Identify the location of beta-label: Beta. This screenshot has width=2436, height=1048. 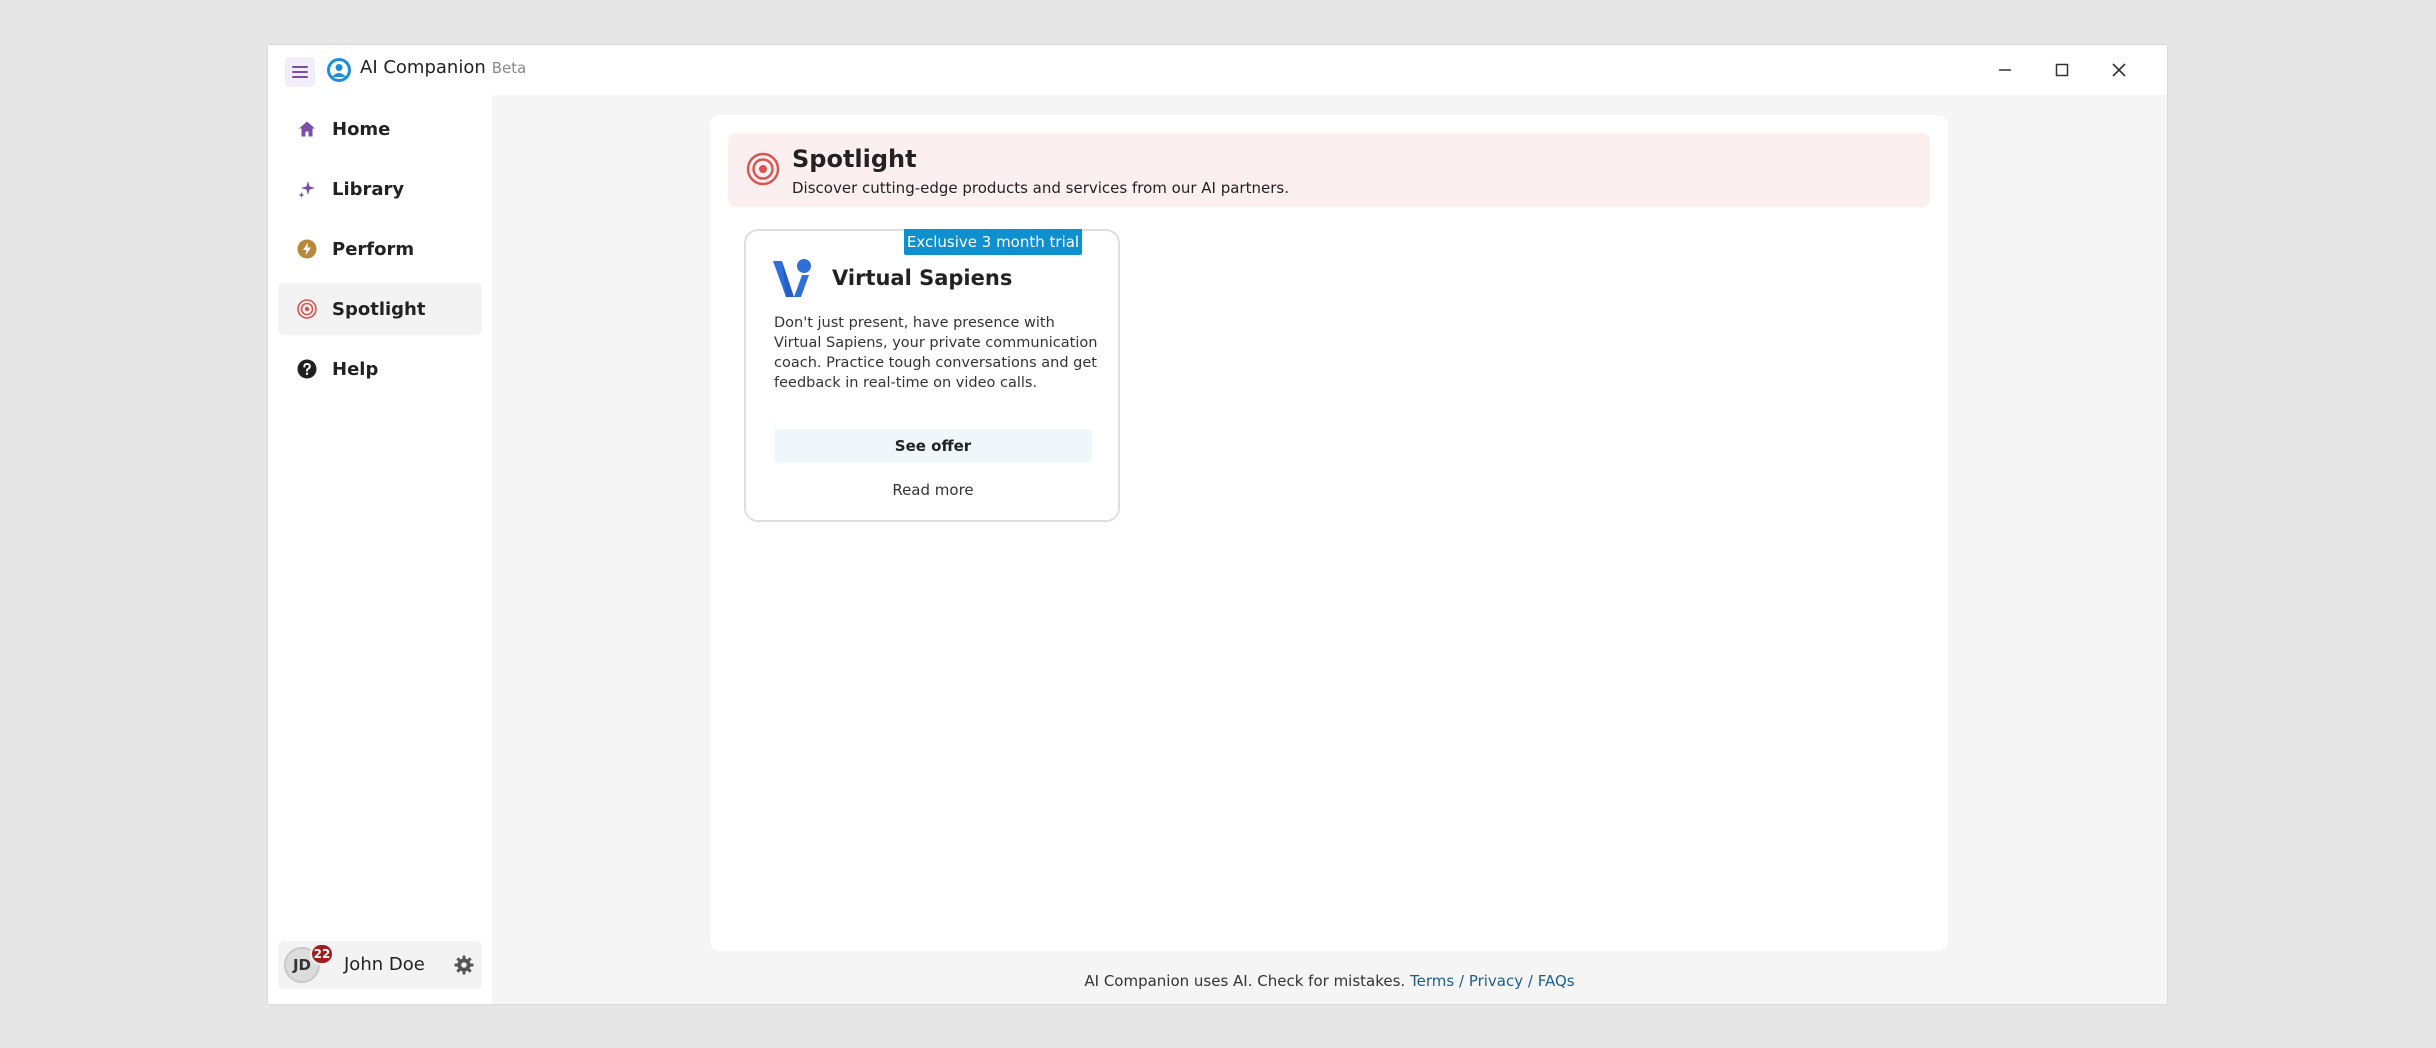
(509, 68).